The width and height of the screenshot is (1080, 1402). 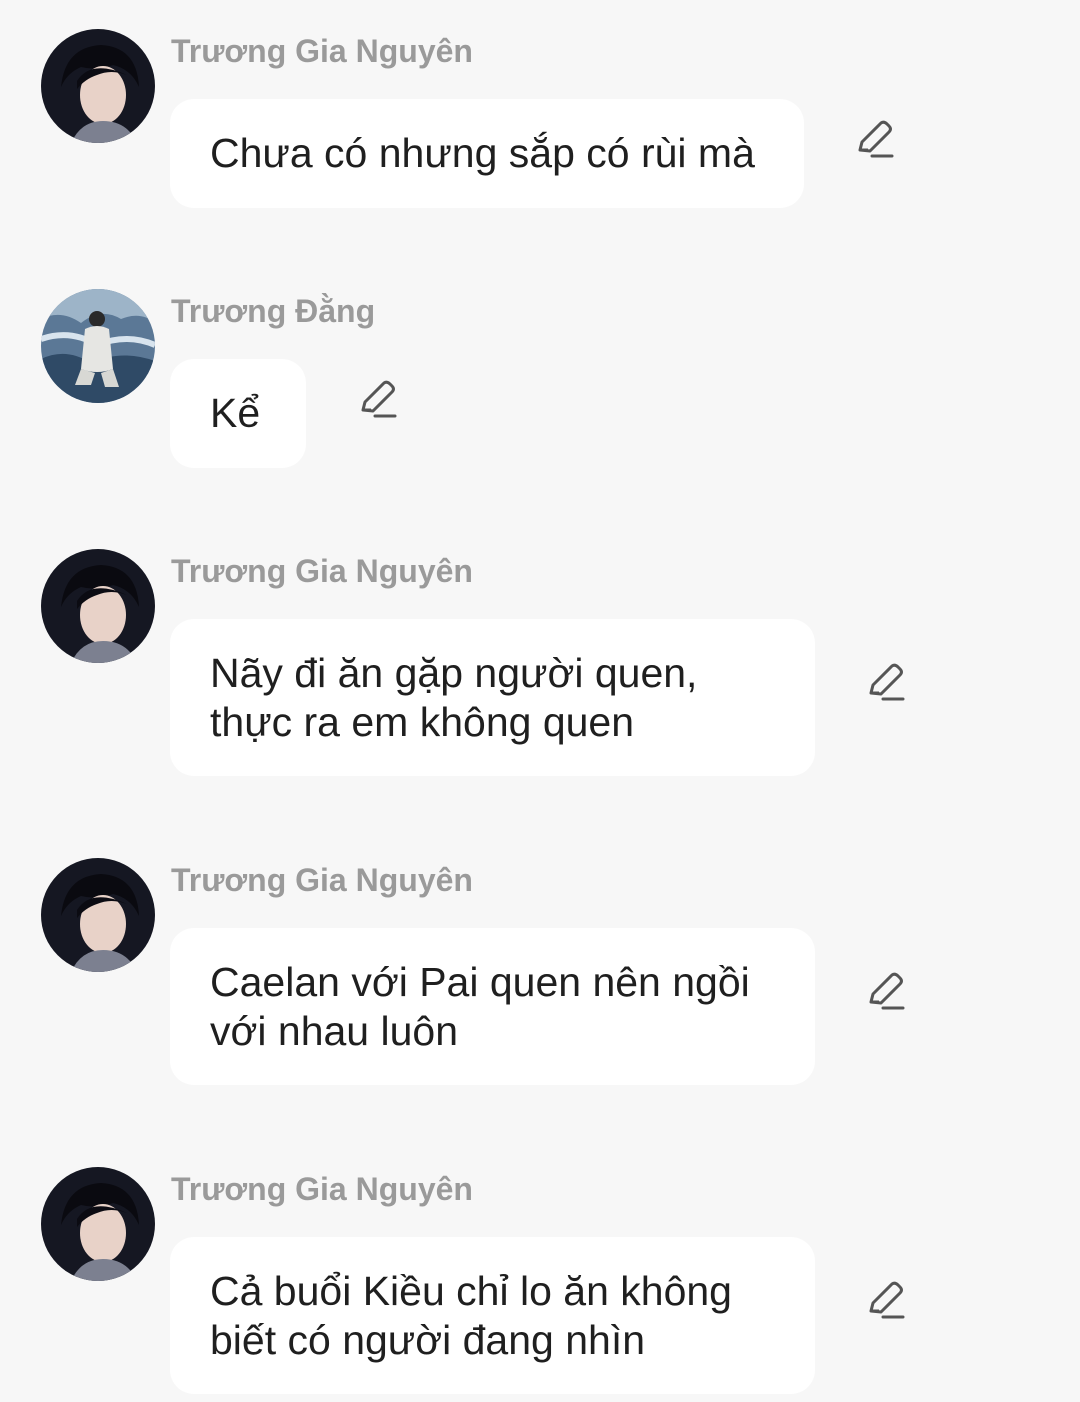 I want to click on message-bubble: Kể, so click(x=238, y=413).